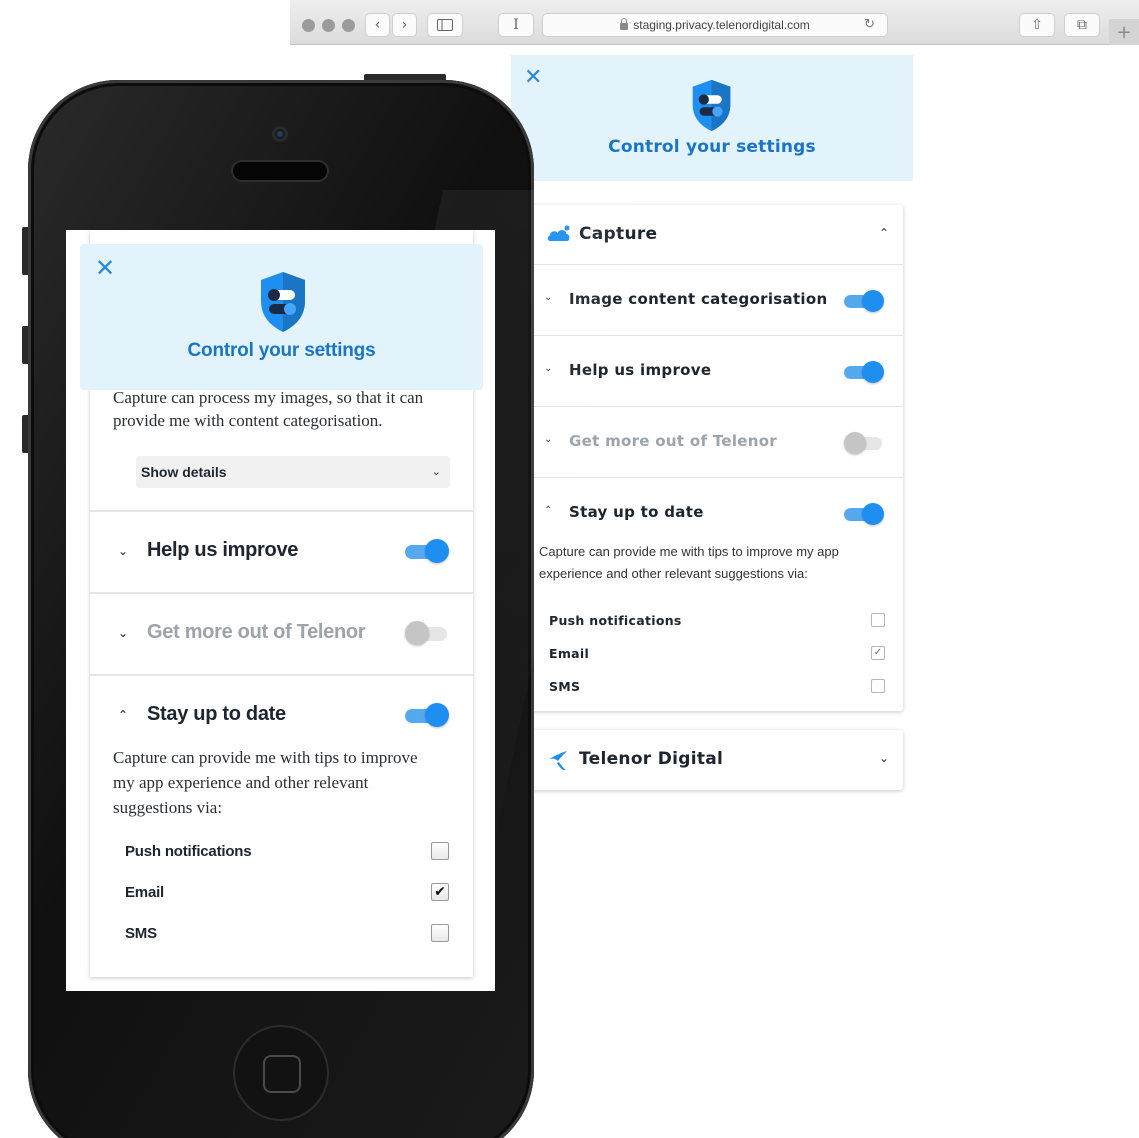  Describe the element at coordinates (516, 25) in the screenshot. I see `reader-icon: I` at that location.